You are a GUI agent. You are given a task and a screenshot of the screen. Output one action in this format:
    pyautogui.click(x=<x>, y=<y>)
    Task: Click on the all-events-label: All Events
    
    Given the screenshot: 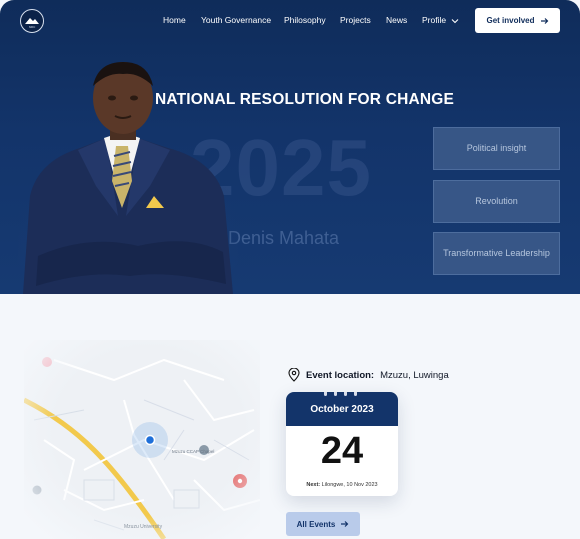 What is the action you would take?
    pyautogui.click(x=316, y=524)
    